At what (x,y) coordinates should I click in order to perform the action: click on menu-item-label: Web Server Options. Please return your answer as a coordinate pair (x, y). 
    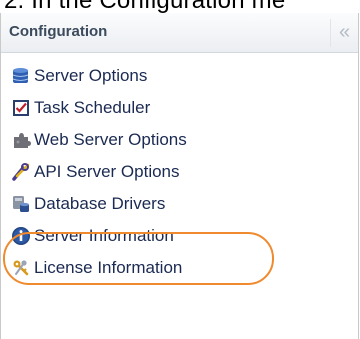
    Looking at the image, I should click on (110, 139).